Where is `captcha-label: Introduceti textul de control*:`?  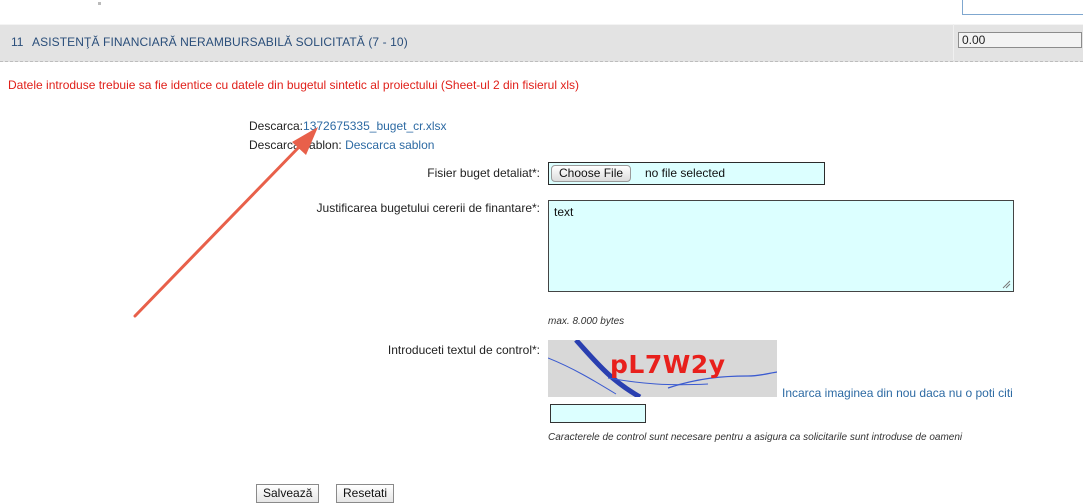
captcha-label: Introduceti textul de control*: is located at coordinates (463, 350).